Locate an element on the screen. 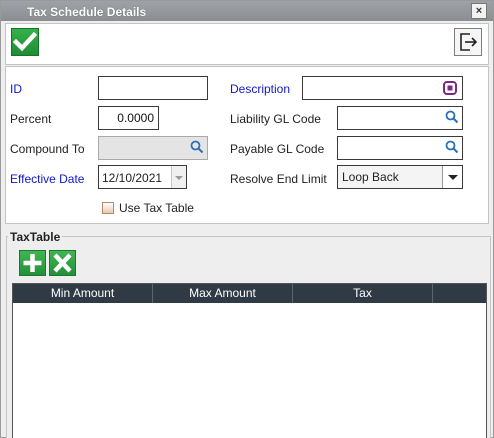 Image resolution: width=494 pixels, height=438 pixels. effective-date-dropdown-button is located at coordinates (178, 177).